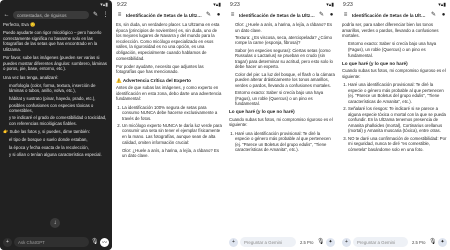 Image resolution: width=450 pixels, height=250 pixels. What do you see at coordinates (104, 242) in the screenshot?
I see `voice-mode-button: 〰` at bounding box center [104, 242].